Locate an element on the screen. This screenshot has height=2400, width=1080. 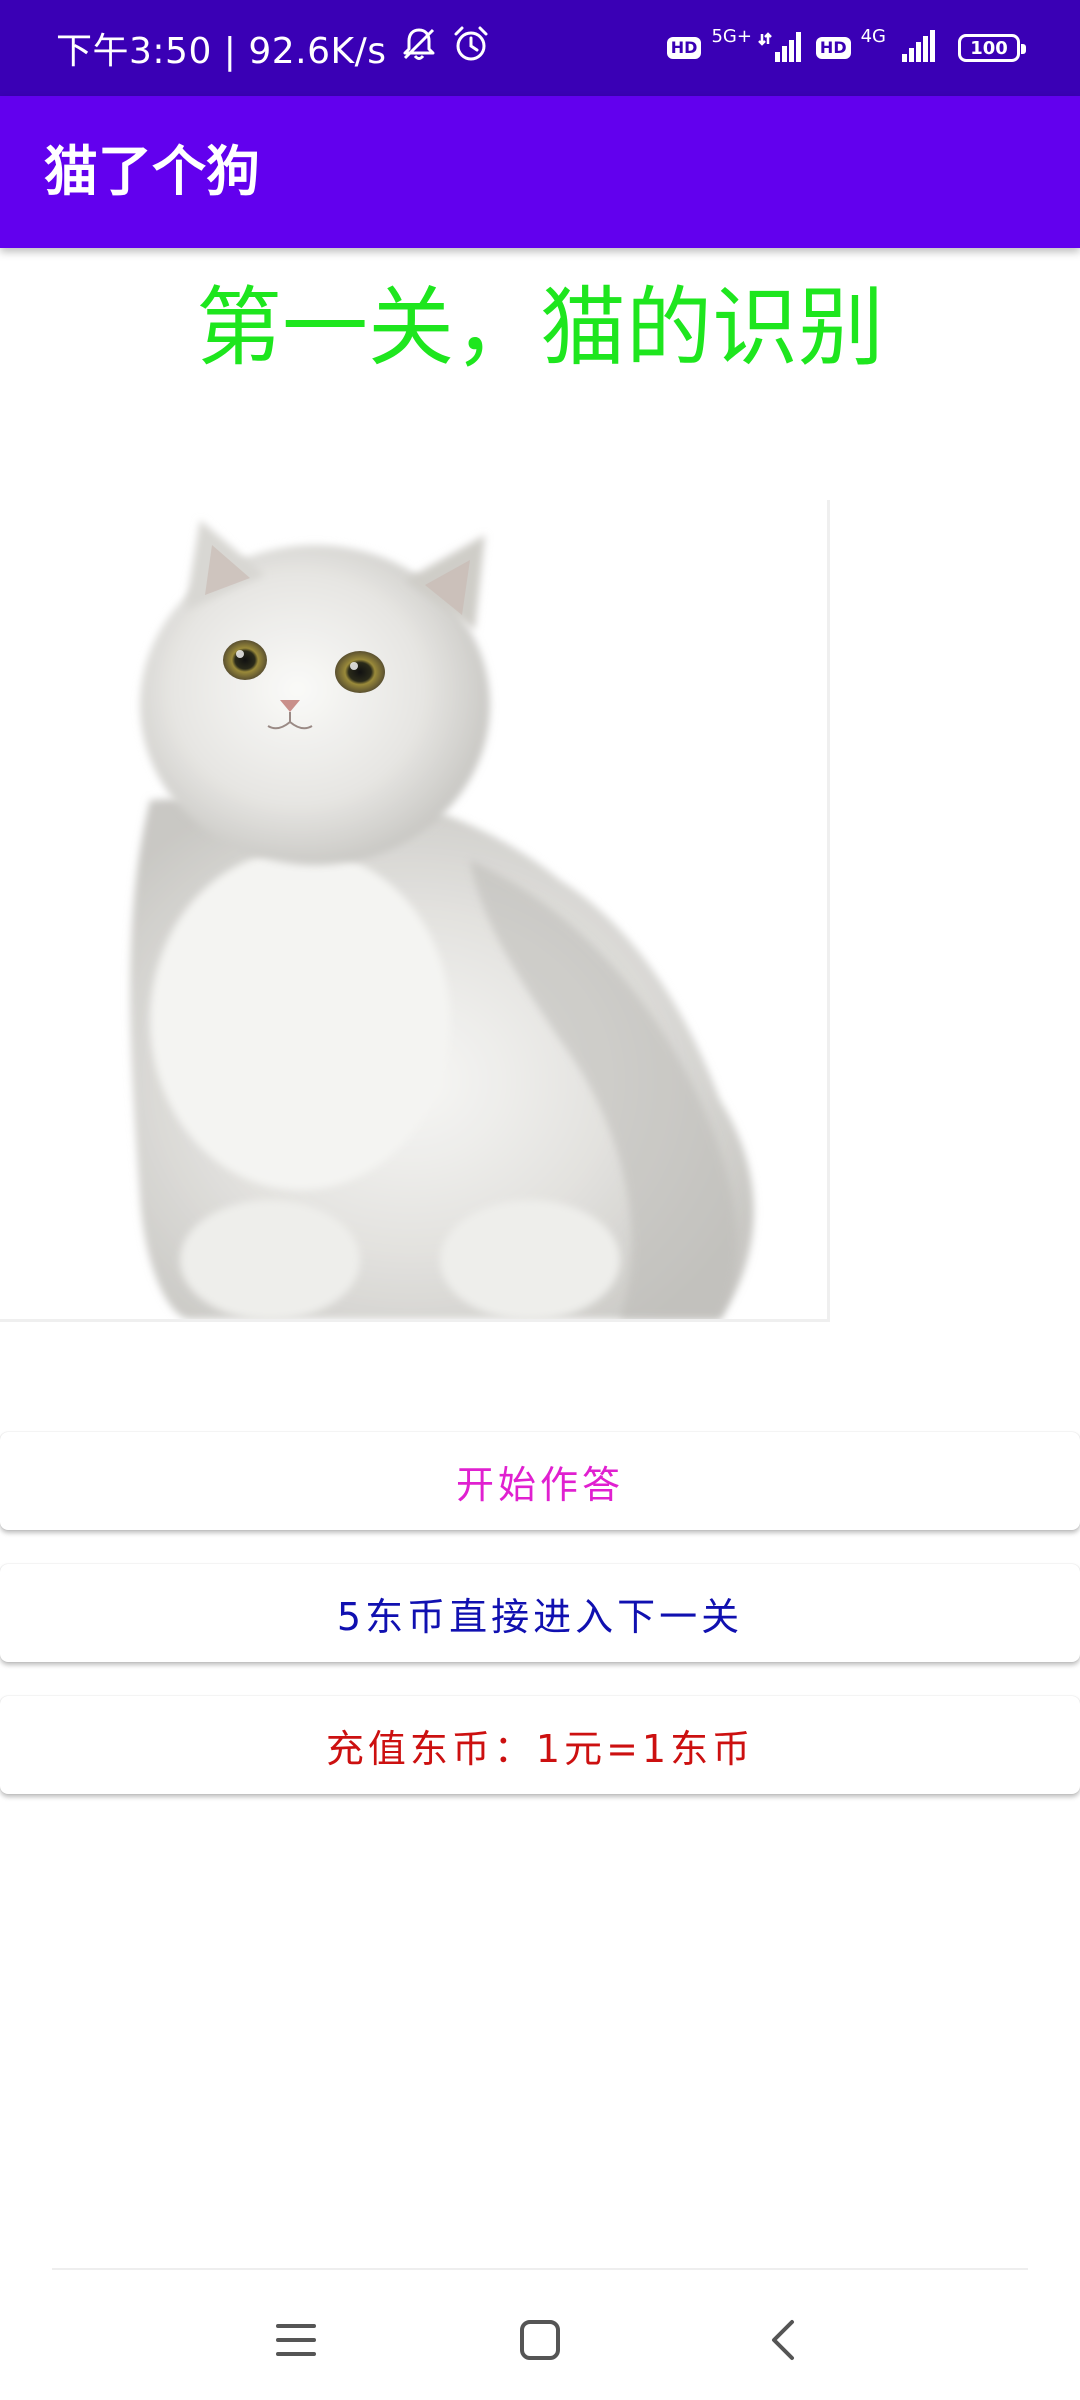
hd-badge: HD is located at coordinates (684, 48).